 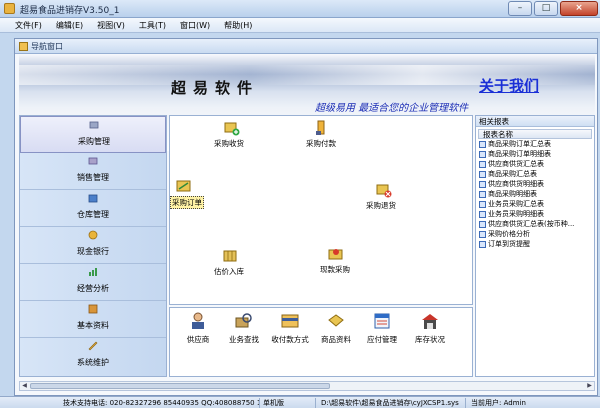 What do you see at coordinates (198, 332) in the screenshot?
I see `tool-supplier: 供应商` at bounding box center [198, 332].